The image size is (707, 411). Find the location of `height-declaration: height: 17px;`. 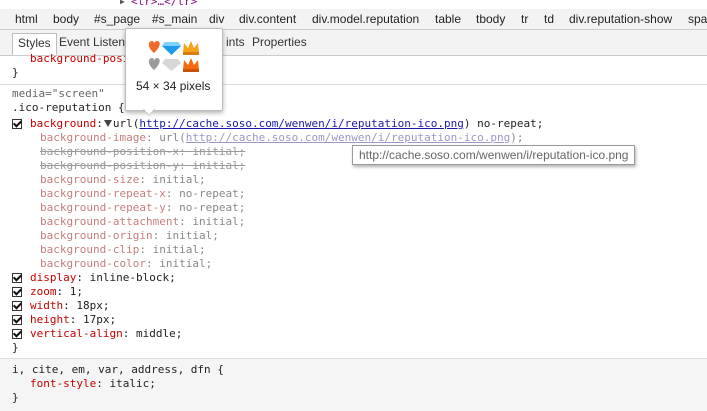

height-declaration: height: 17px; is located at coordinates (73, 320).